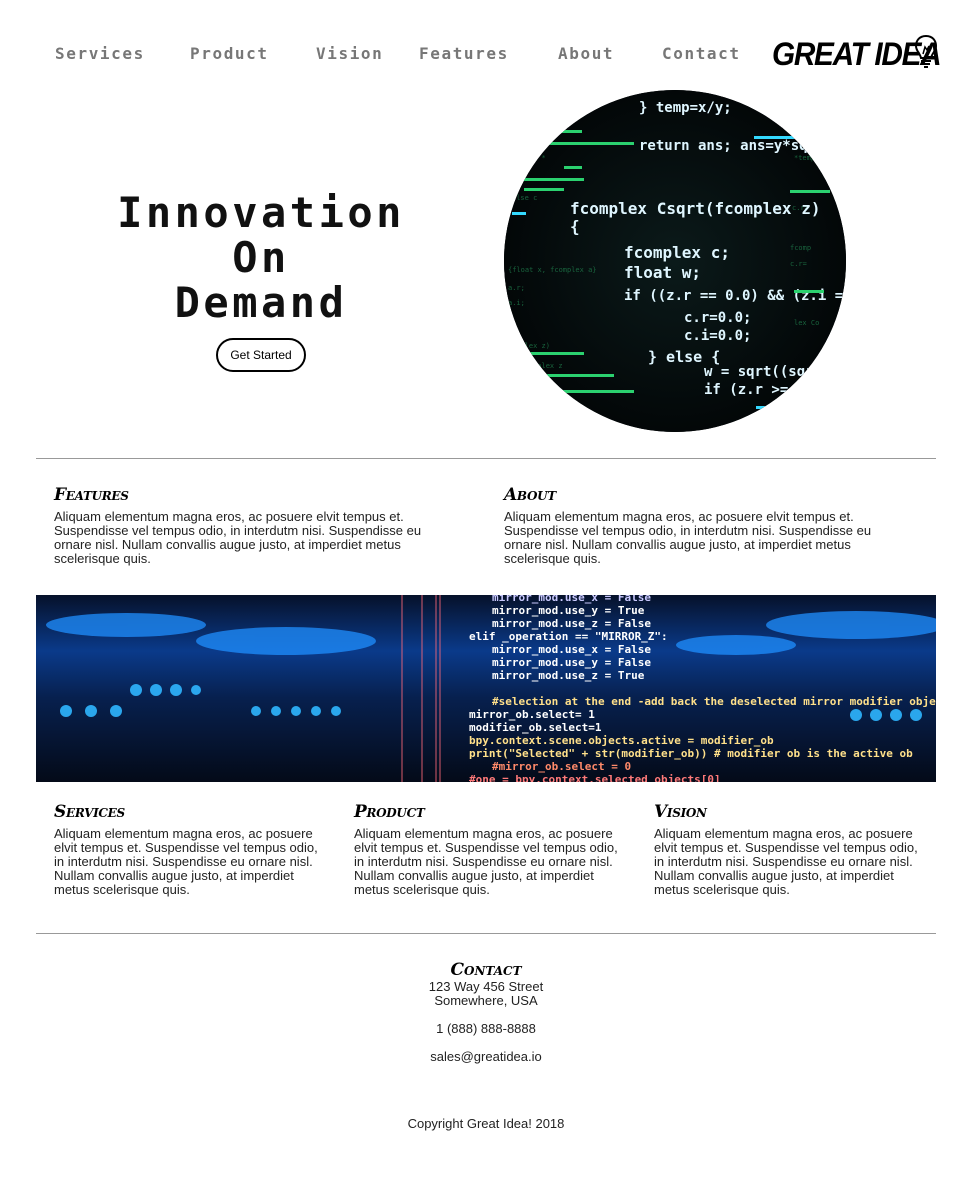 This screenshot has height=1201, width=972. Describe the element at coordinates (389, 812) in the screenshot. I see `section-title: Product` at that location.